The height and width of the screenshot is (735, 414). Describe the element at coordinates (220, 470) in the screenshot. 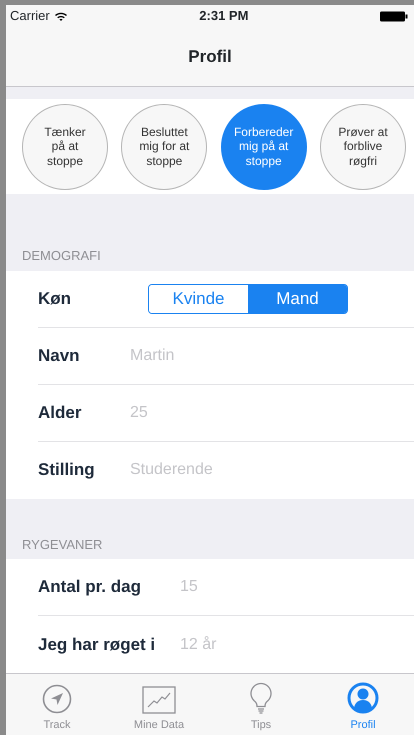

I see `input-field: Studerende` at that location.